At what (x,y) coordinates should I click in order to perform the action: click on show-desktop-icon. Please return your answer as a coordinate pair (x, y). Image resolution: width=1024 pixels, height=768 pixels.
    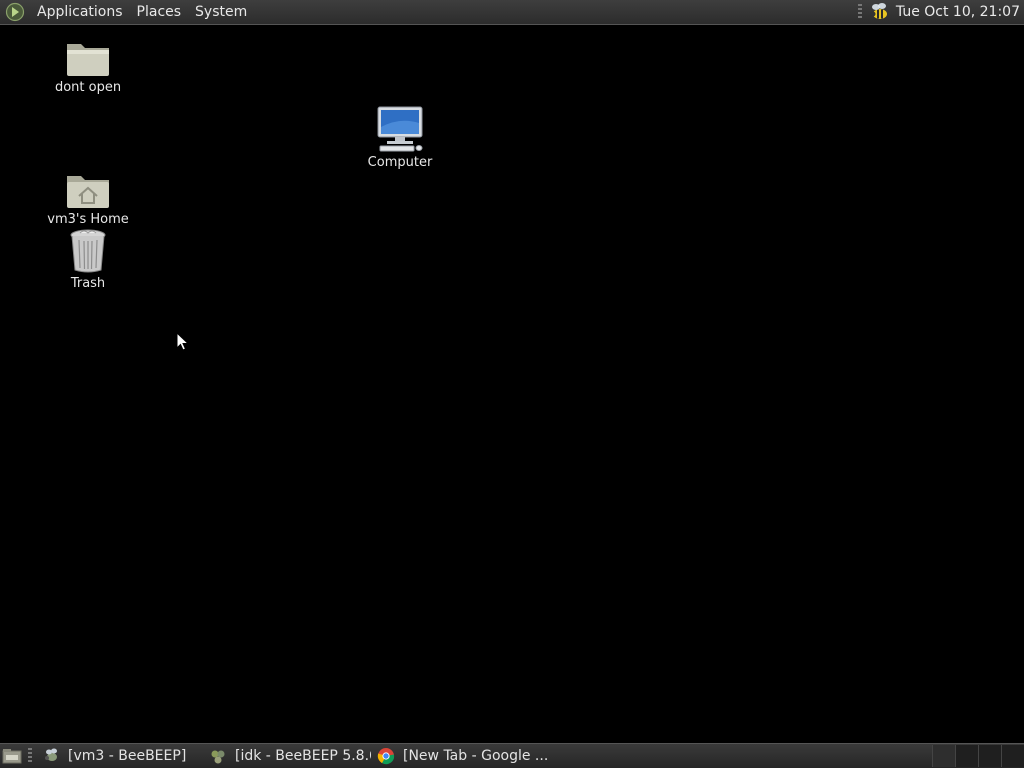
    Looking at the image, I should click on (12, 756).